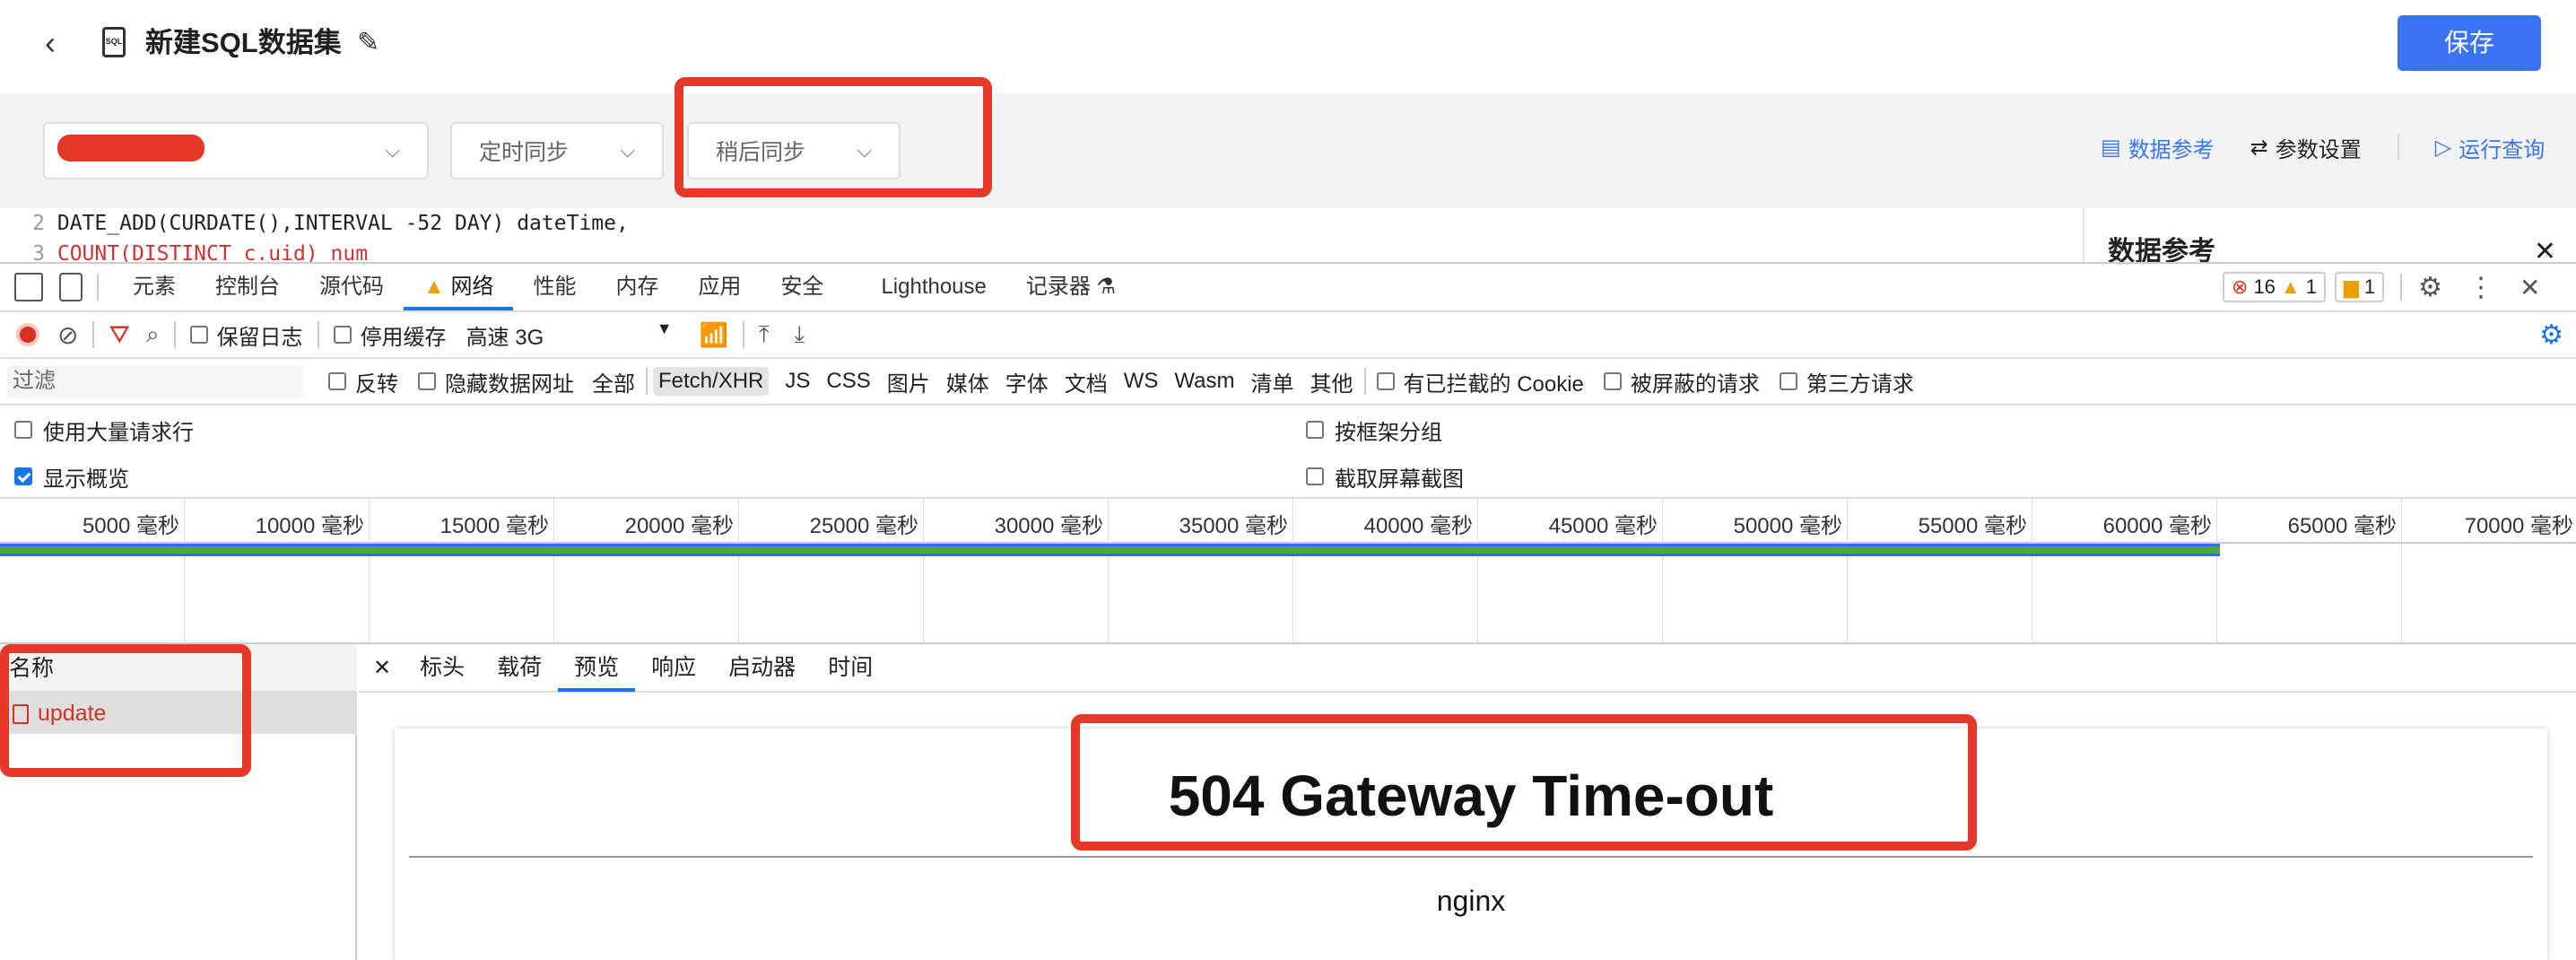  What do you see at coordinates (1027, 381) in the screenshot?
I see `filter-font: 字体` at bounding box center [1027, 381].